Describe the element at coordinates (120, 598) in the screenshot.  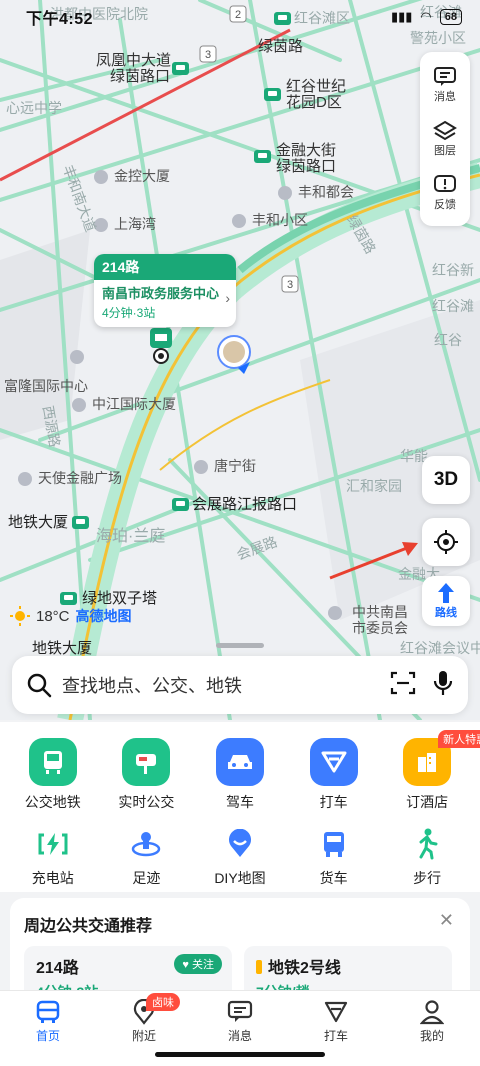
I see `map-label: 绿地双子塔` at that location.